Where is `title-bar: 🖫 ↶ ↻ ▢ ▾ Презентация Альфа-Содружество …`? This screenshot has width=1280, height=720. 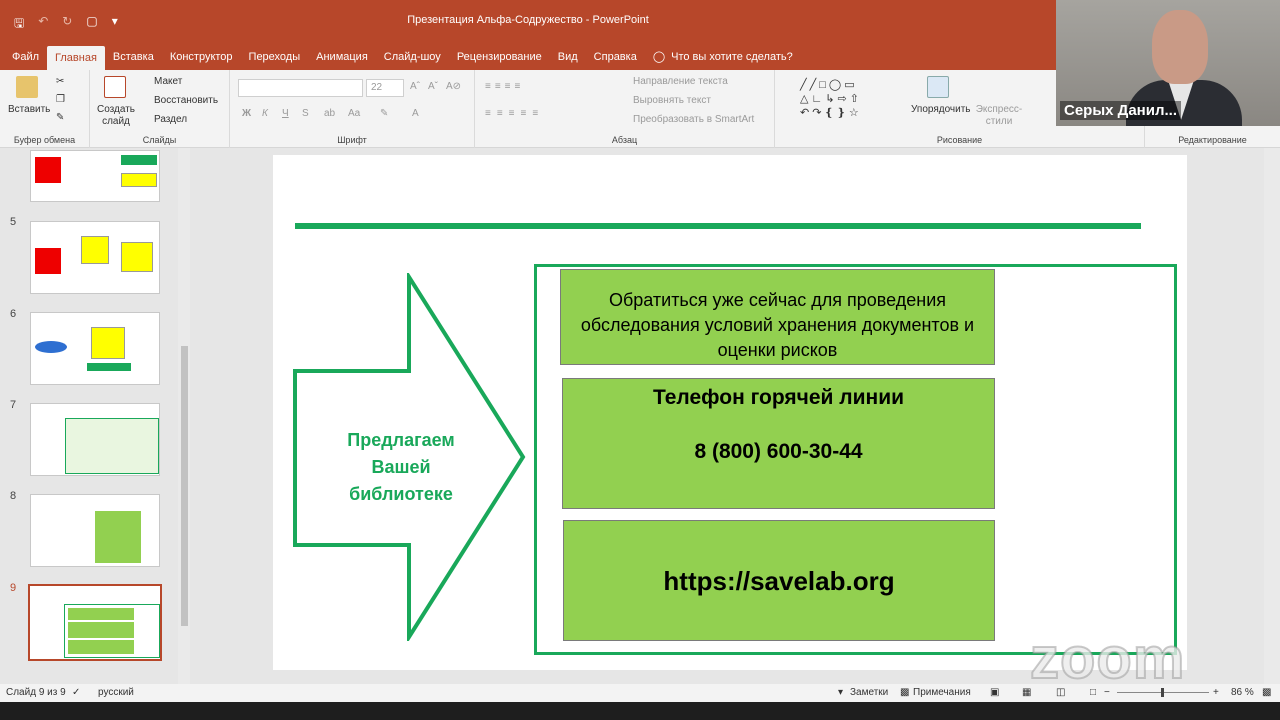
title-bar: 🖫 ↶ ↻ ▢ ▾ Презентация Альфа-Содружество … is located at coordinates (528, 22).